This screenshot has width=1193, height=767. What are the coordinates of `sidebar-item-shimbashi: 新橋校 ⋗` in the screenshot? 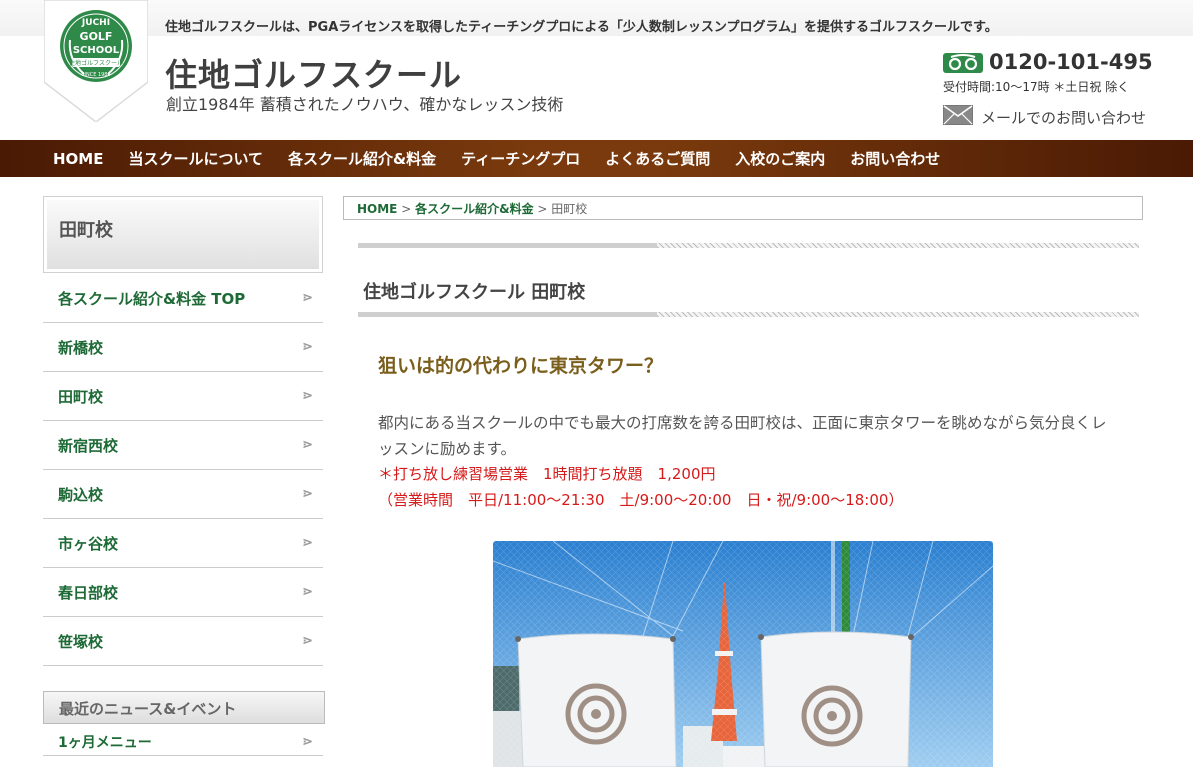 It's located at (183, 347).